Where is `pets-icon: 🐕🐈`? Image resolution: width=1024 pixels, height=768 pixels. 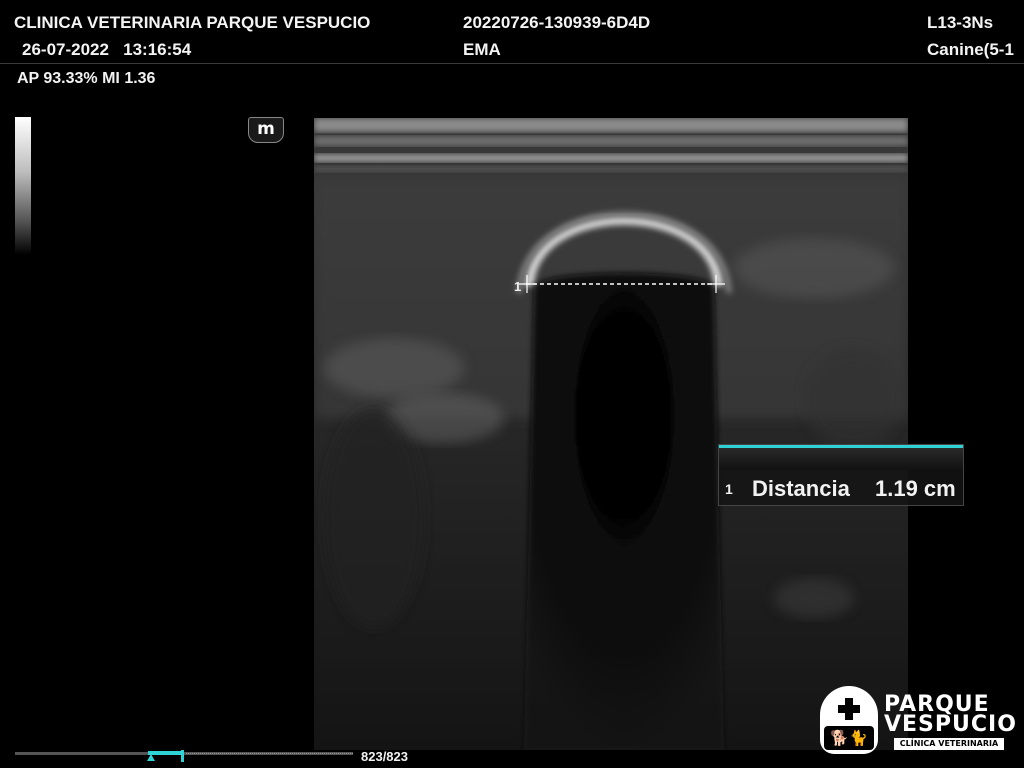
pets-icon: 🐕🐈 is located at coordinates (849, 738).